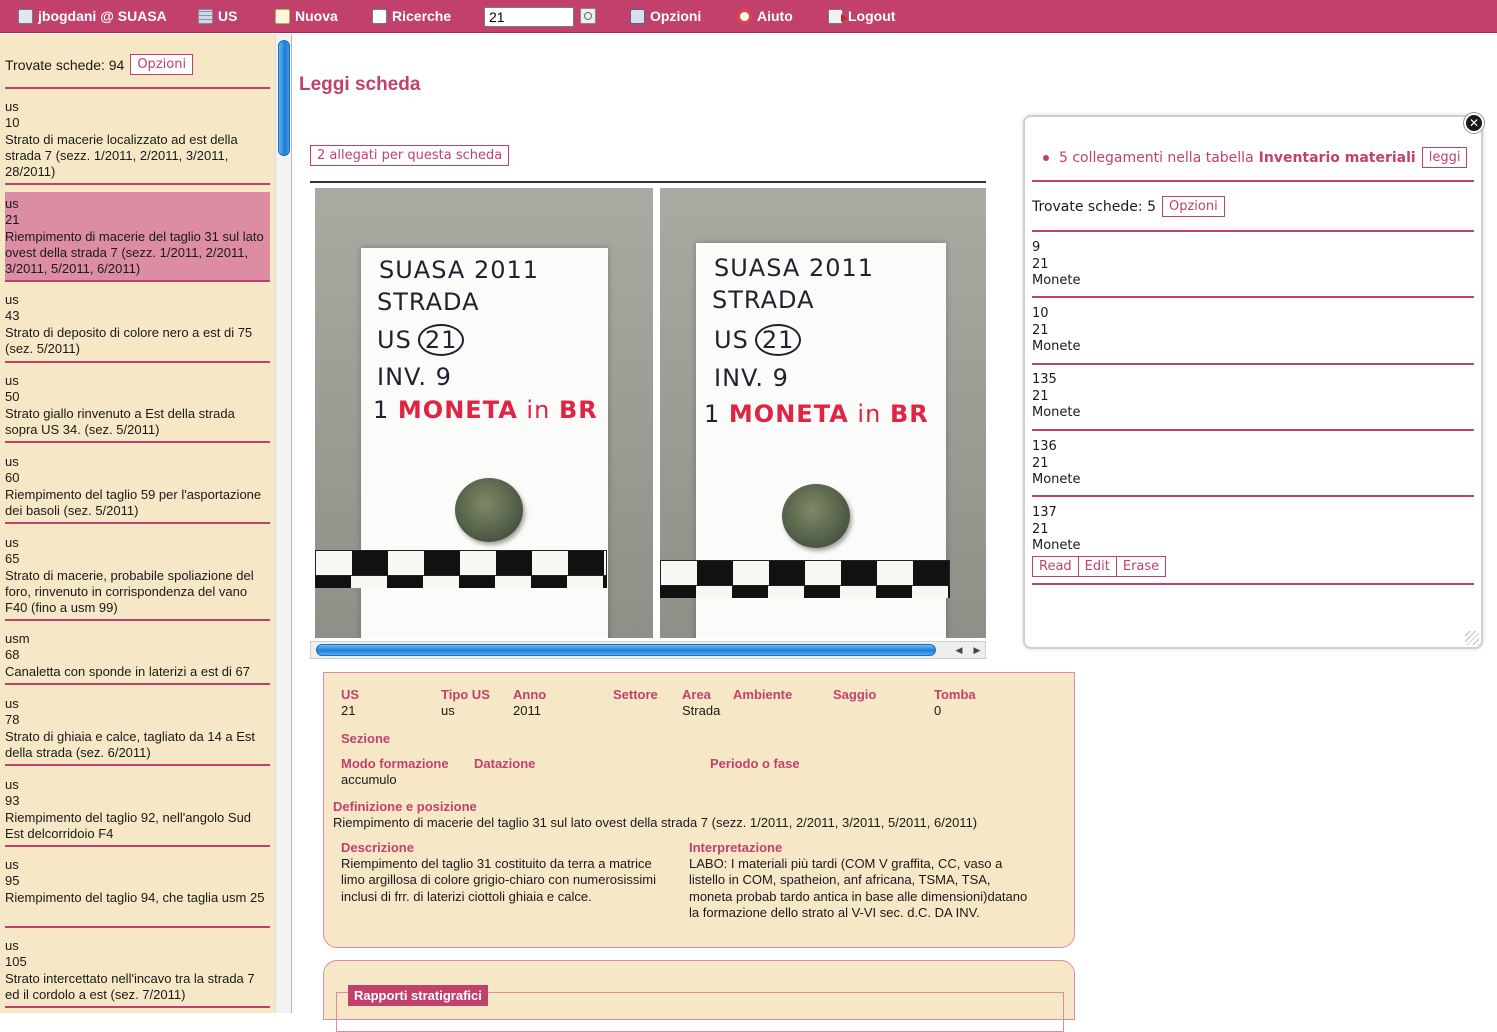  What do you see at coordinates (1472, 638) in the screenshot?
I see `resize-handle-icon` at bounding box center [1472, 638].